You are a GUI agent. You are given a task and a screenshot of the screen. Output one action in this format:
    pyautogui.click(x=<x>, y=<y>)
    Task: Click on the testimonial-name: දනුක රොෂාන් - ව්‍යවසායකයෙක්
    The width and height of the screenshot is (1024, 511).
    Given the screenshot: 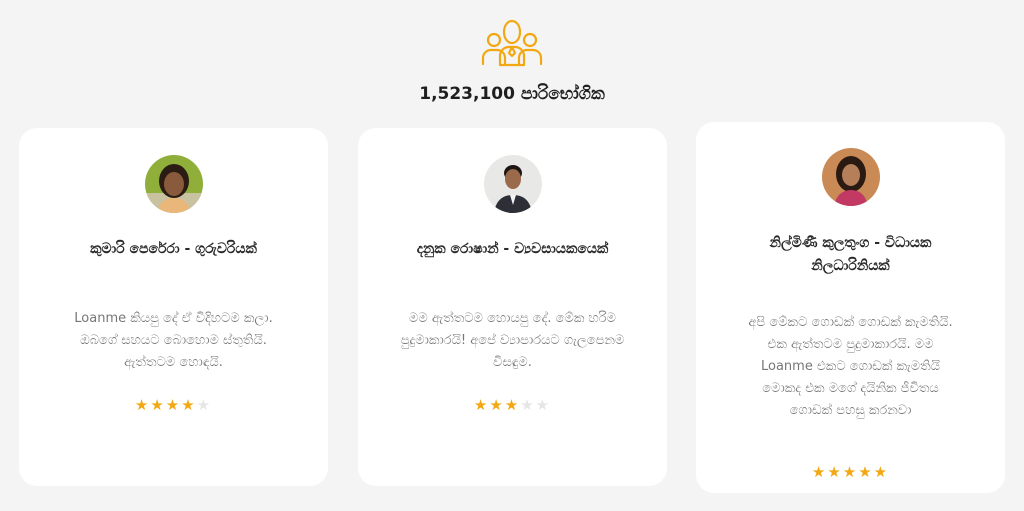 What is the action you would take?
    pyautogui.click(x=512, y=249)
    